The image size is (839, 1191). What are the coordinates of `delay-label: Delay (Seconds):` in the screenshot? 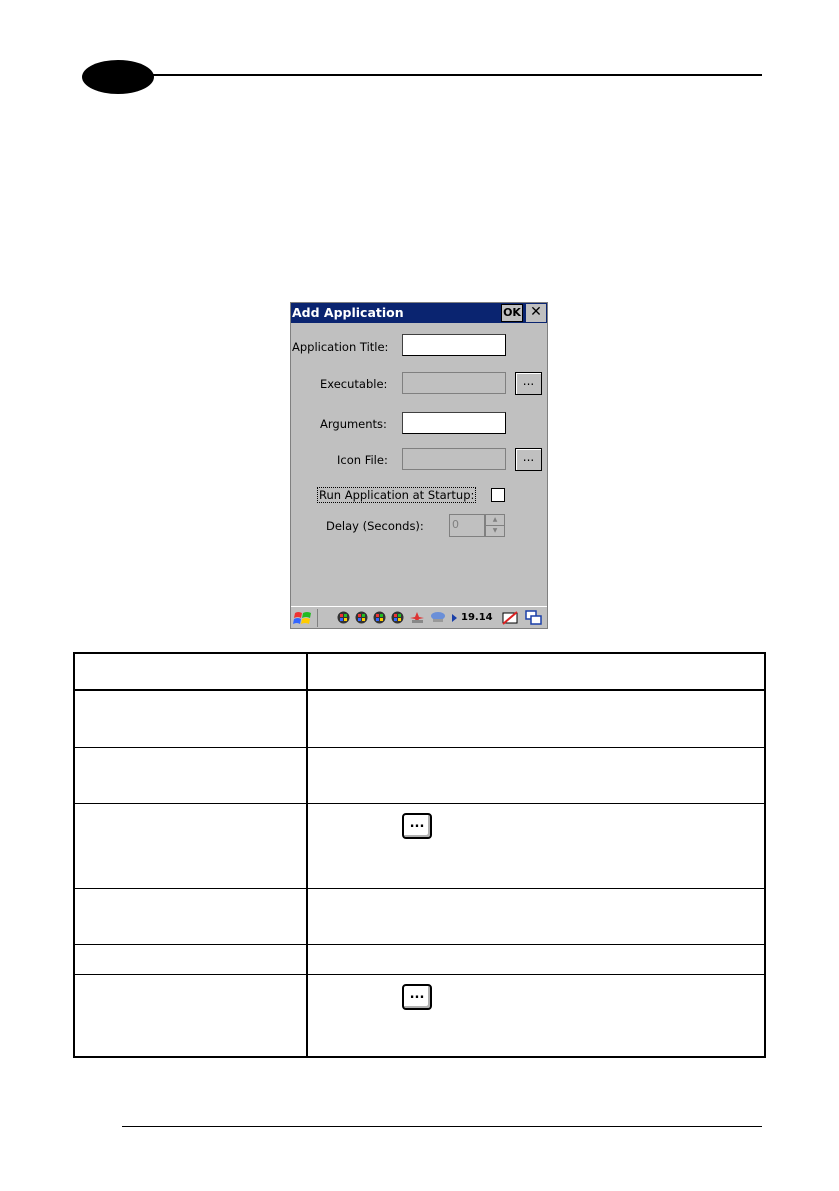 It's located at (375, 526).